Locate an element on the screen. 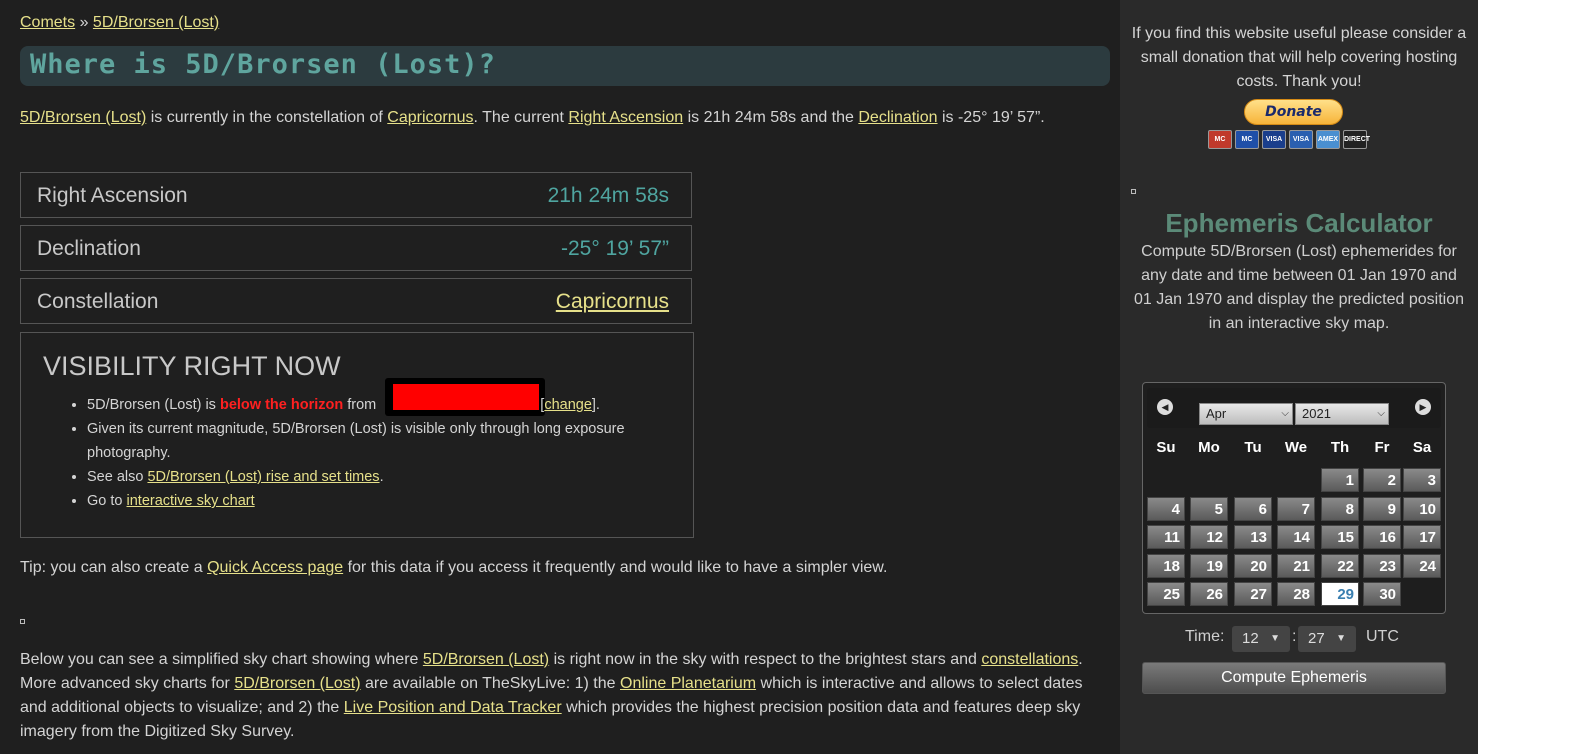 The width and height of the screenshot is (1579, 754). change-location-link: change is located at coordinates (568, 405).